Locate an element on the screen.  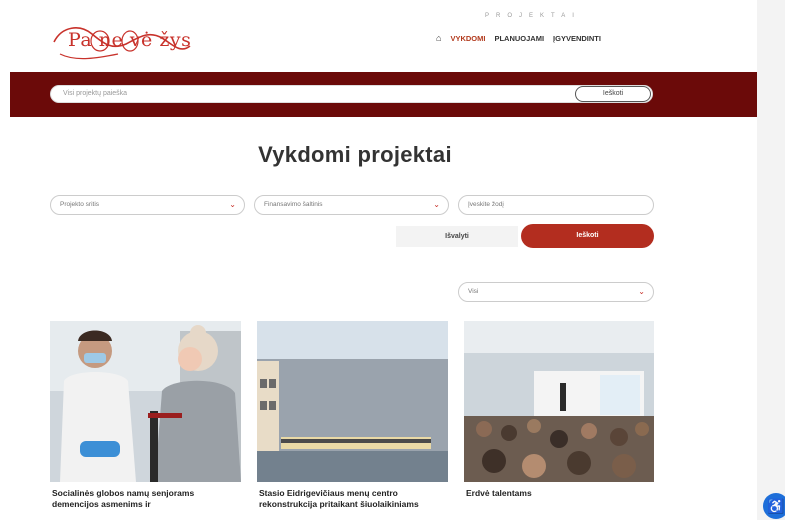
keyword-input: Įveskite žodį is located at coordinates (556, 205).